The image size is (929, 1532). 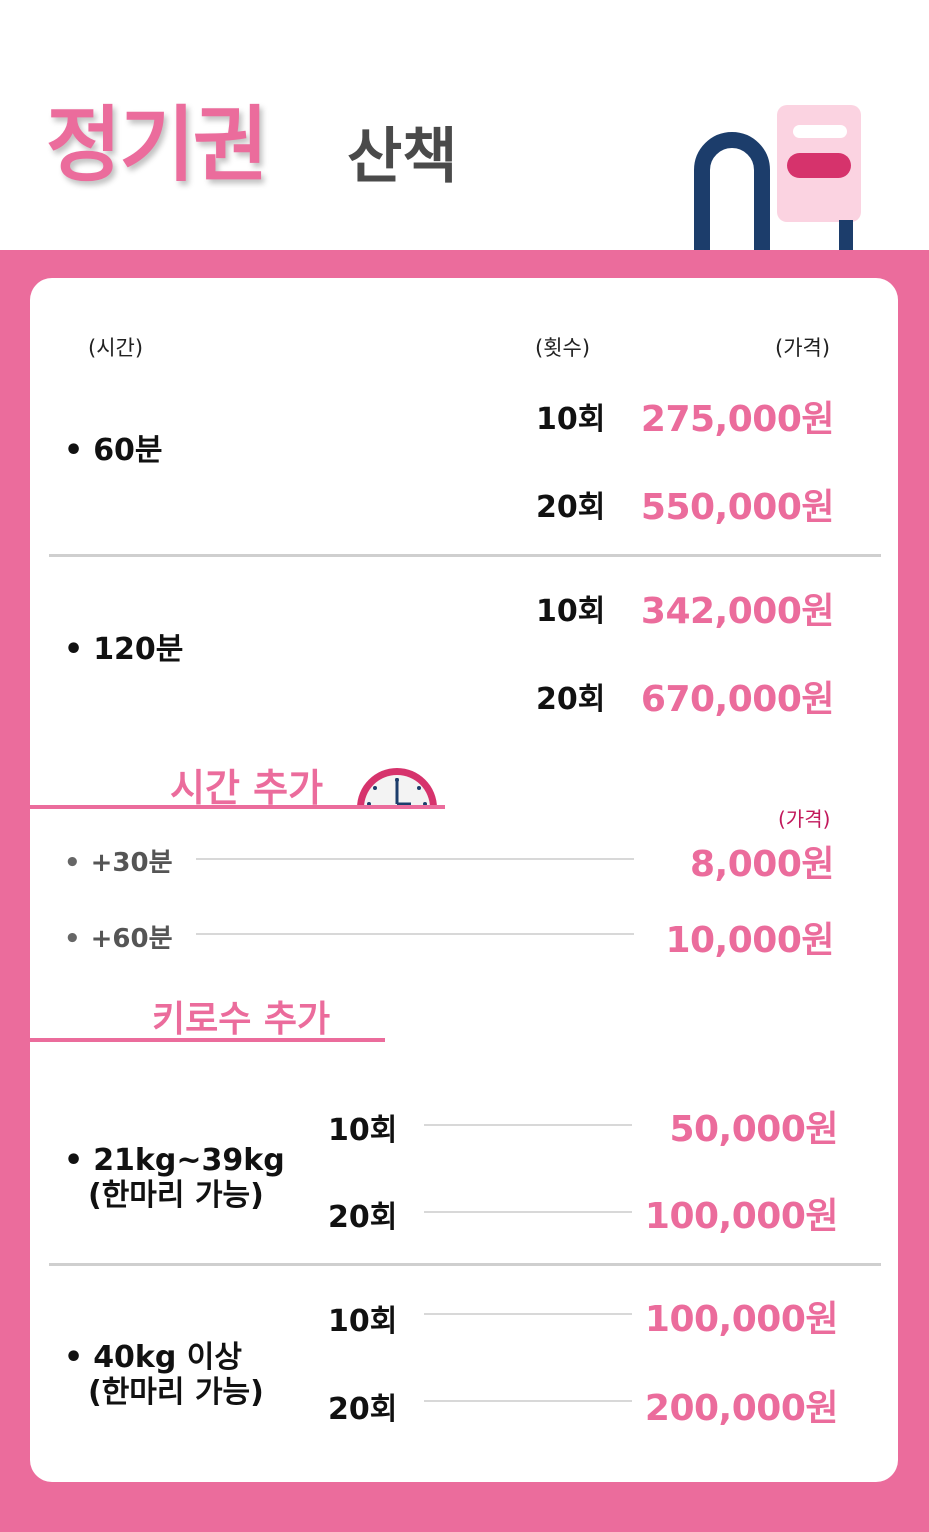 I want to click on weight-group-note-1: (한마리 가능), so click(x=176, y=1195).